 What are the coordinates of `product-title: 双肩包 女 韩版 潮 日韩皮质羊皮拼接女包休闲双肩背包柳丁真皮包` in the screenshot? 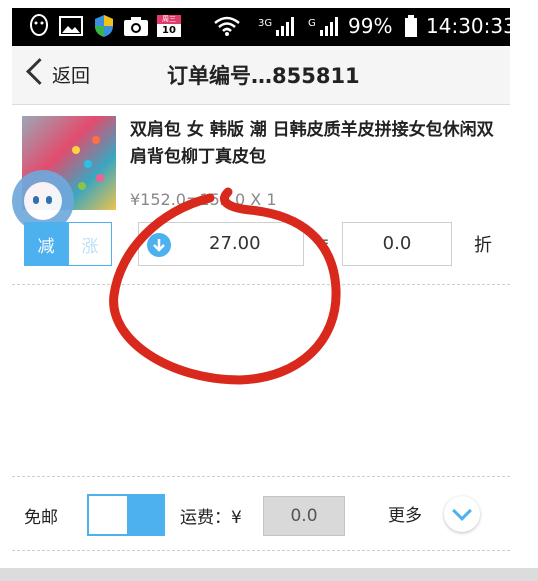 It's located at (312, 143).